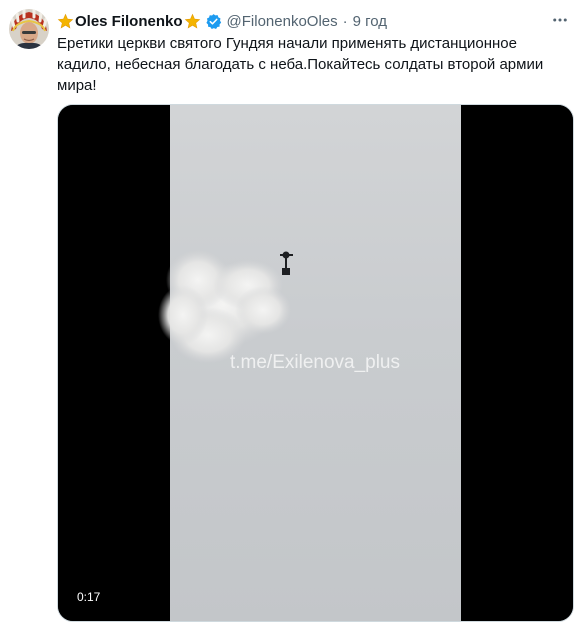 The width and height of the screenshot is (583, 628). Describe the element at coordinates (213, 21) in the screenshot. I see `verified-badge-icon` at that location.